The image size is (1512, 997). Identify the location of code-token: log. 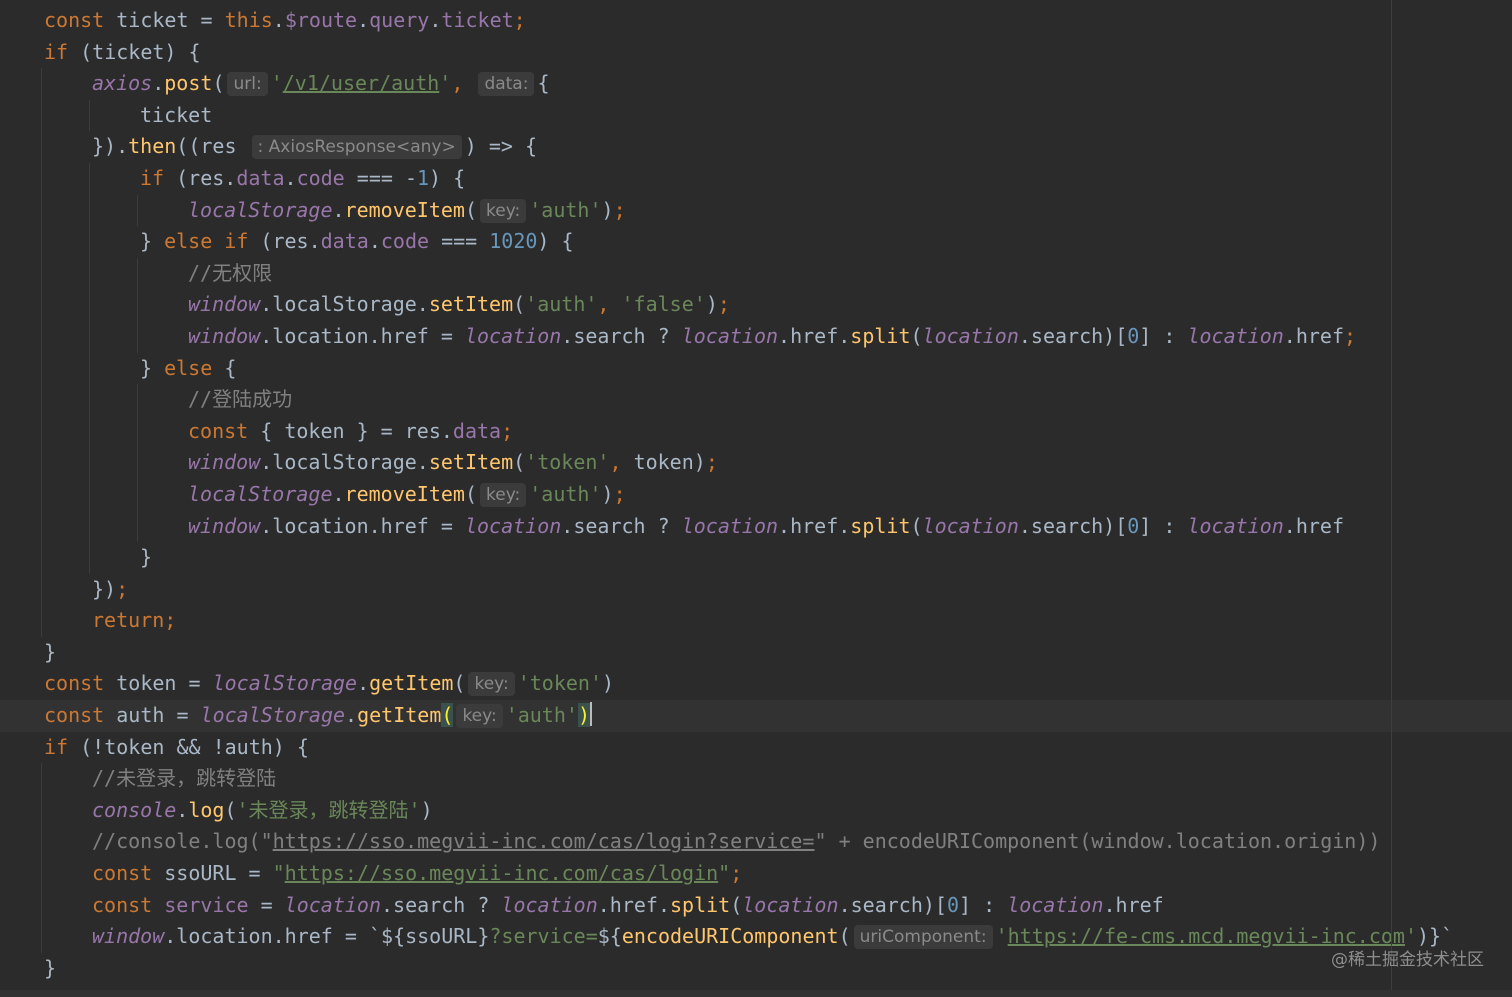
(206, 809).